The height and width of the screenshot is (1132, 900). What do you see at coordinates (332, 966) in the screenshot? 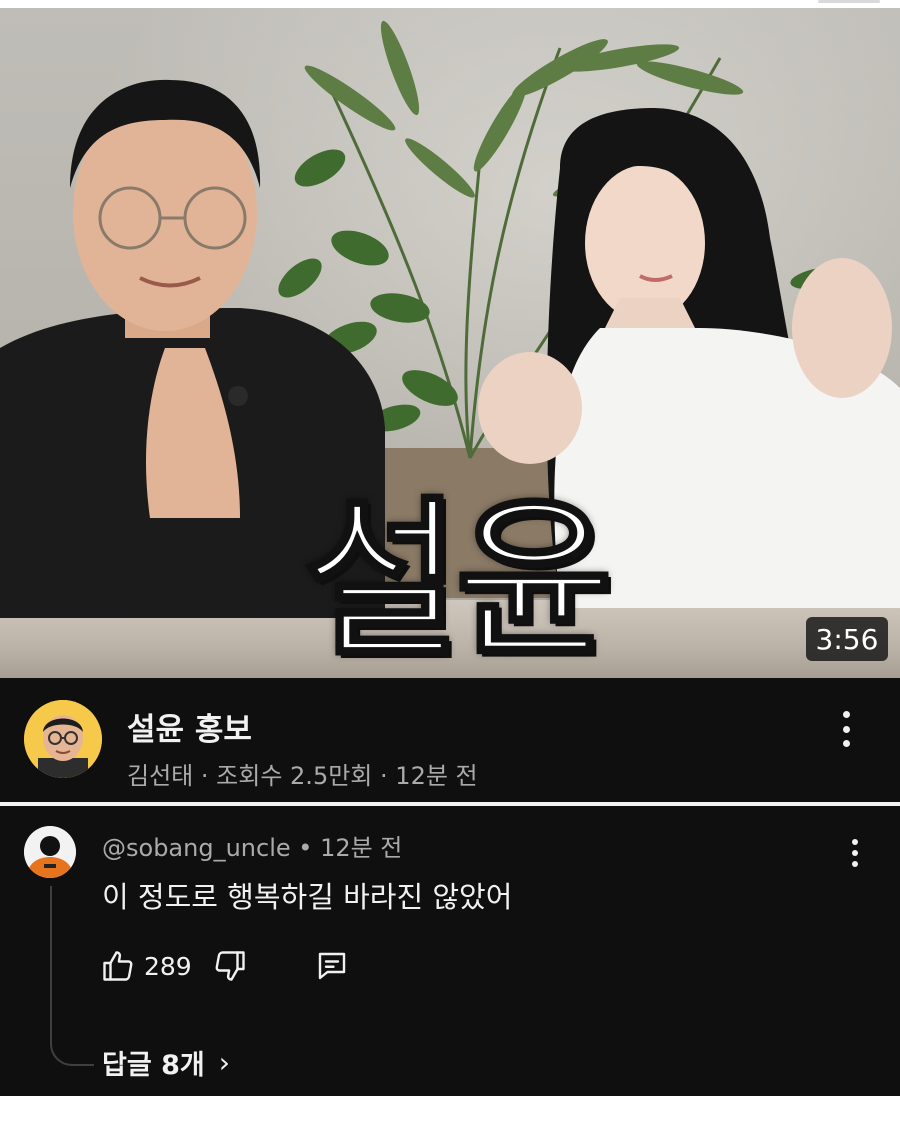
I see `comment-icon` at bounding box center [332, 966].